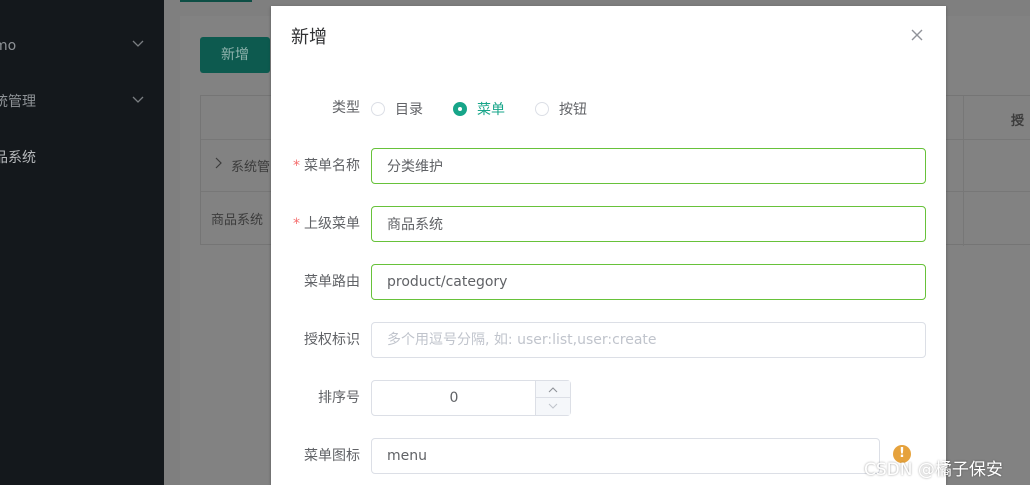 Image resolution: width=1030 pixels, height=485 pixels. I want to click on radio-label: 目录, so click(409, 110).